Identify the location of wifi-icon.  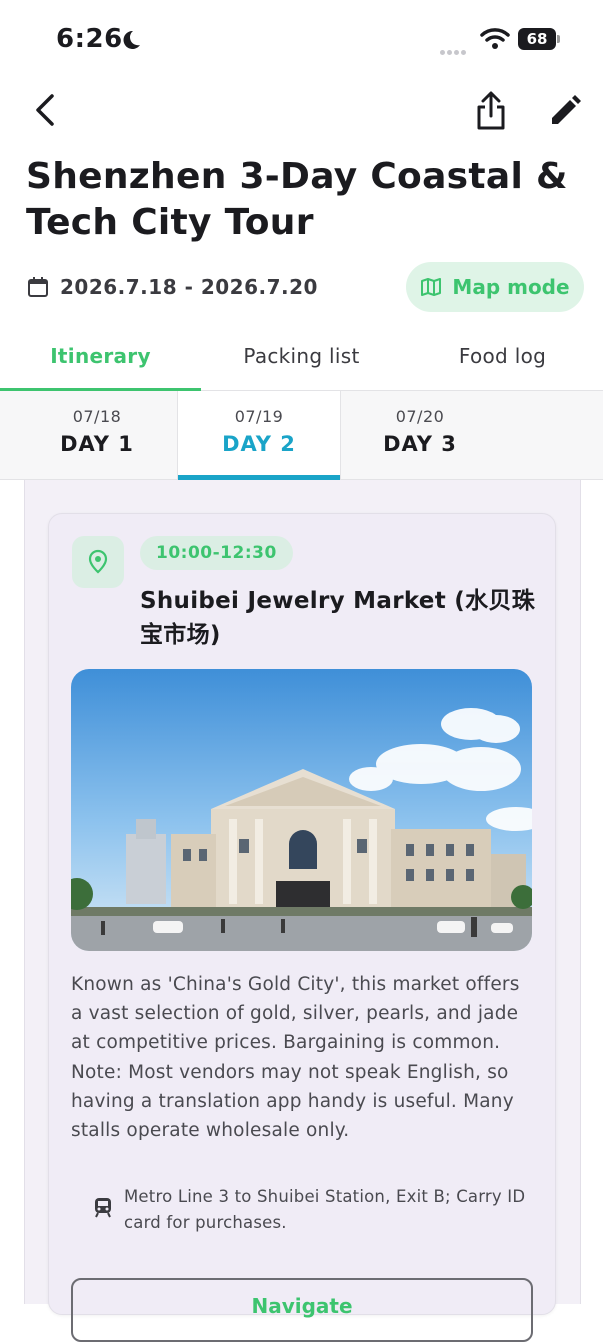
(495, 38).